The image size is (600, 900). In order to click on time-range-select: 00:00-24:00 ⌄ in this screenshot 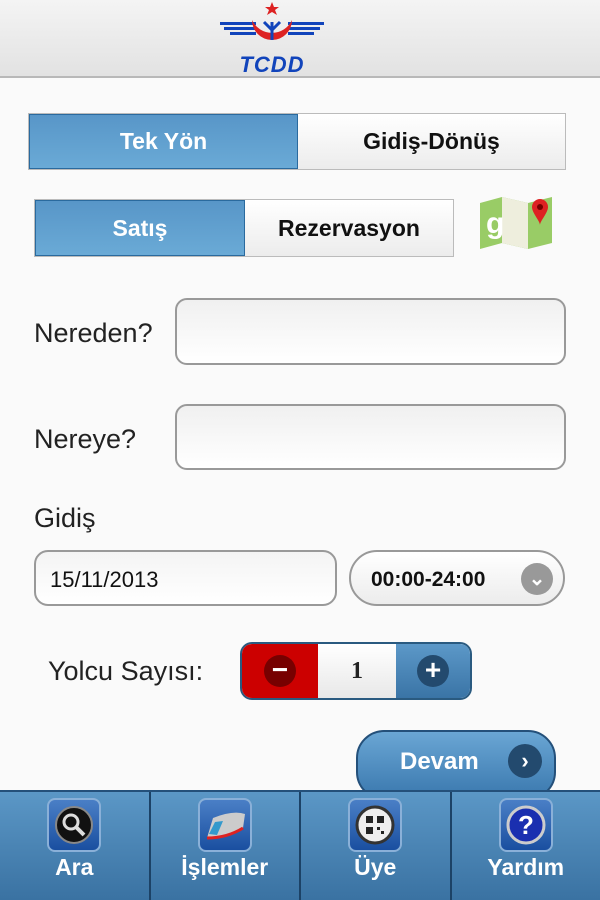, I will do `click(457, 578)`.